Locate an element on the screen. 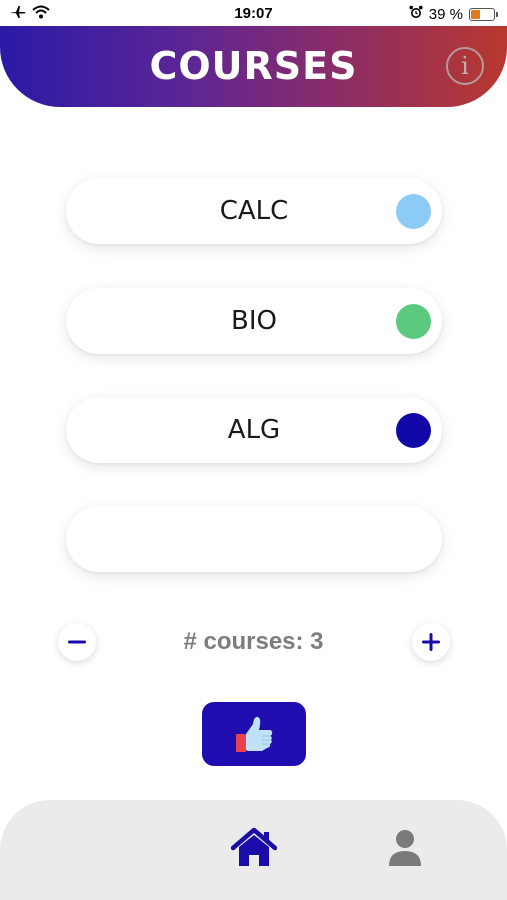 This screenshot has width=507, height=900. course-label is located at coordinates (254, 539).